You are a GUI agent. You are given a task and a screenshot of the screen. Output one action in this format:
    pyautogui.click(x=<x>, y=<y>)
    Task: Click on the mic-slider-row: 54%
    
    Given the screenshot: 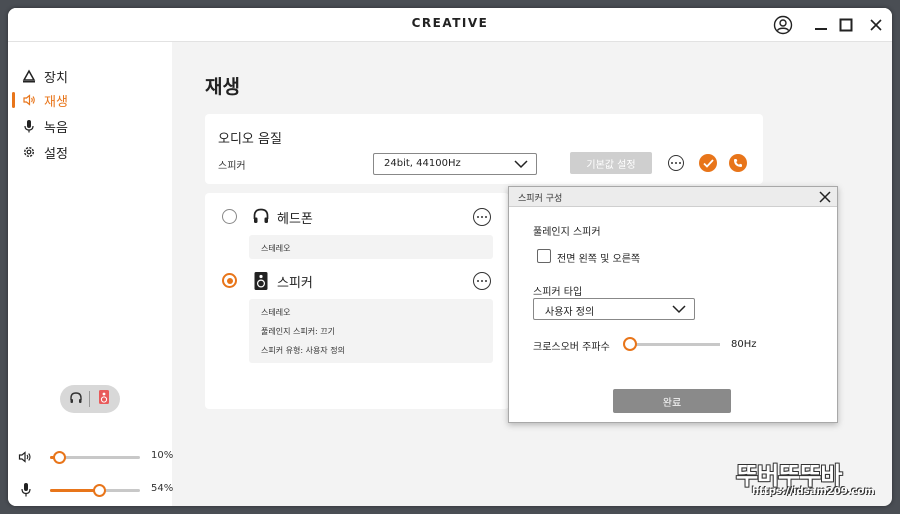 What is the action you would take?
    pyautogui.click(x=95, y=490)
    